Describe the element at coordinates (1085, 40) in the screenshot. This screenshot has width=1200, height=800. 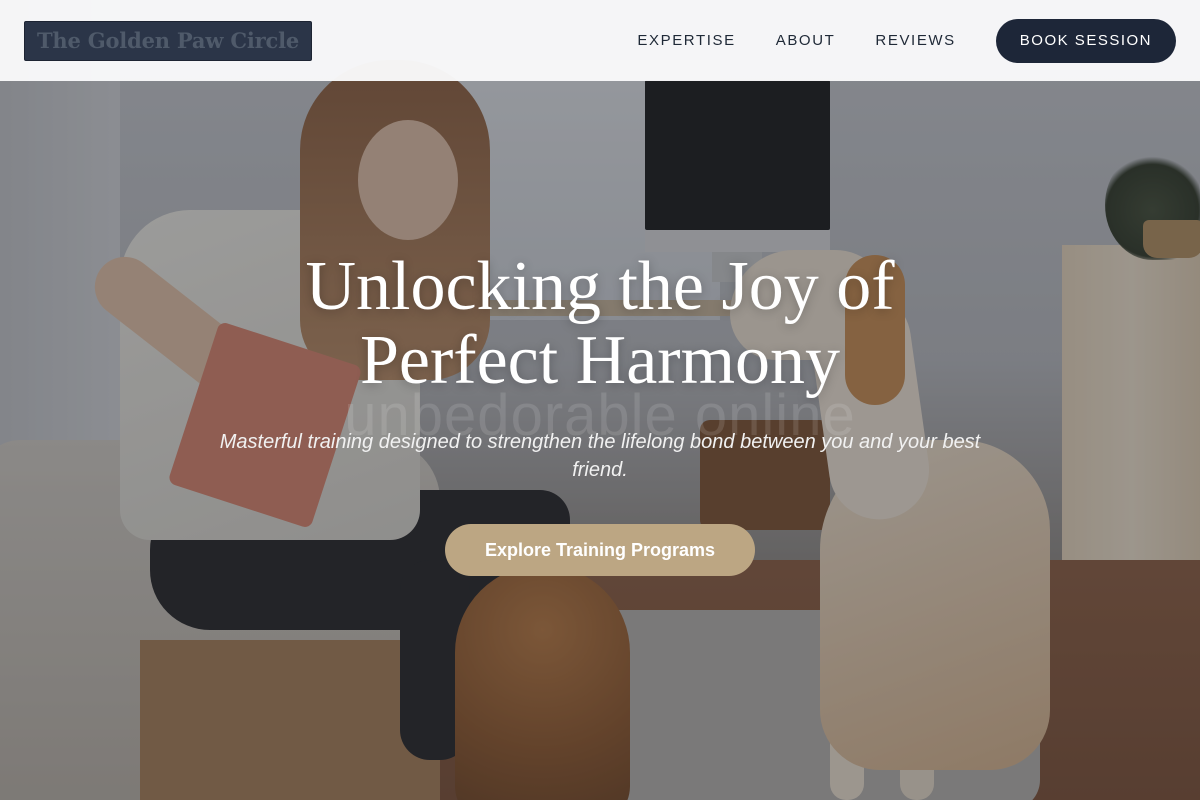
I see `book-session-button: BOOK SESSION` at that location.